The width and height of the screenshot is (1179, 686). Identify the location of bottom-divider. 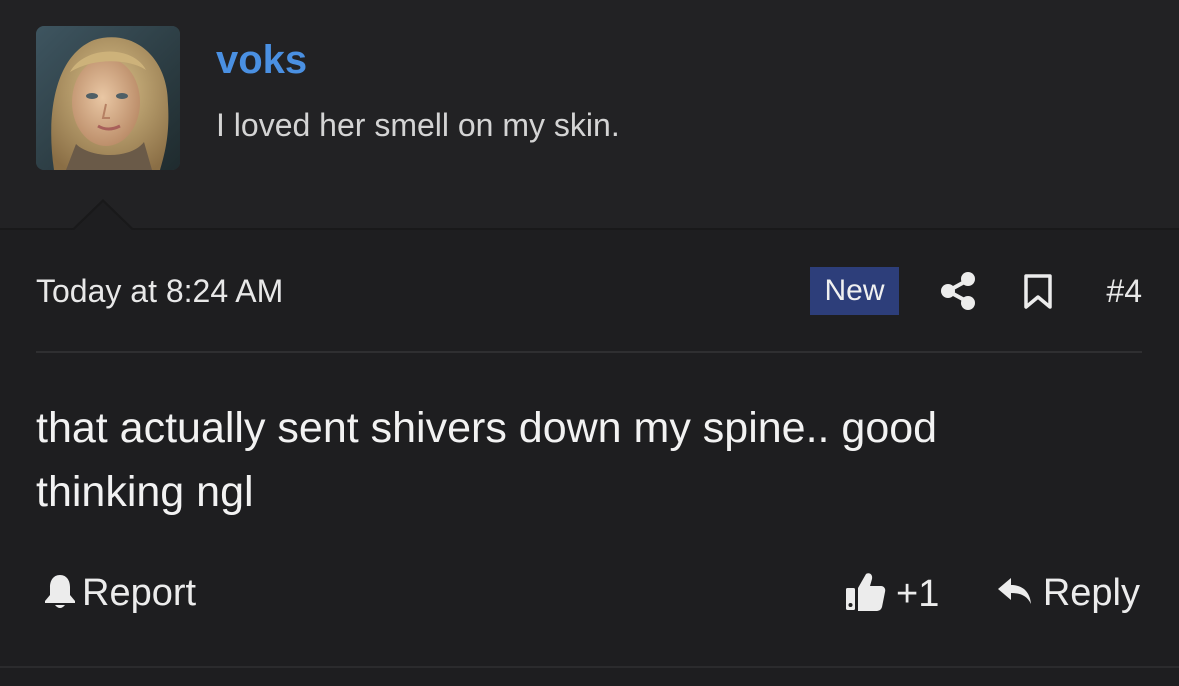
(589, 667).